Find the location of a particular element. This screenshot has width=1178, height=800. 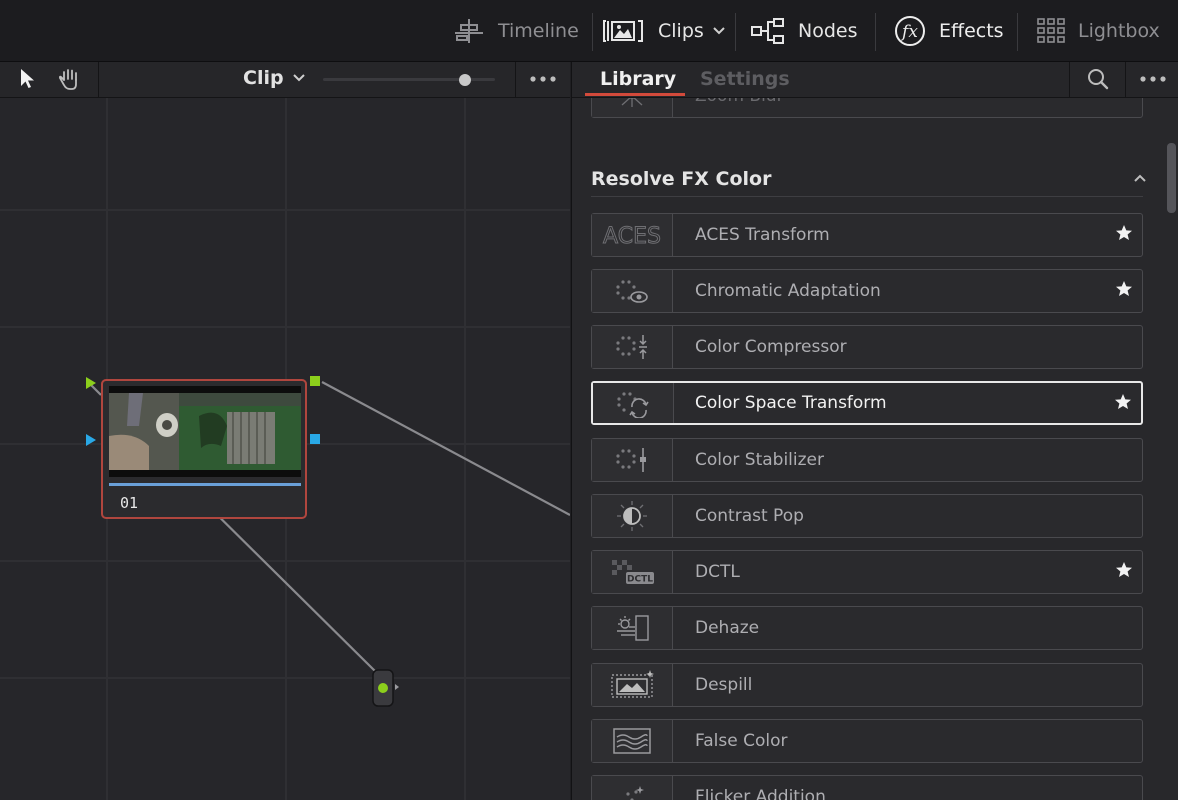

effect-name: Flicker Addition is located at coordinates (760, 793).